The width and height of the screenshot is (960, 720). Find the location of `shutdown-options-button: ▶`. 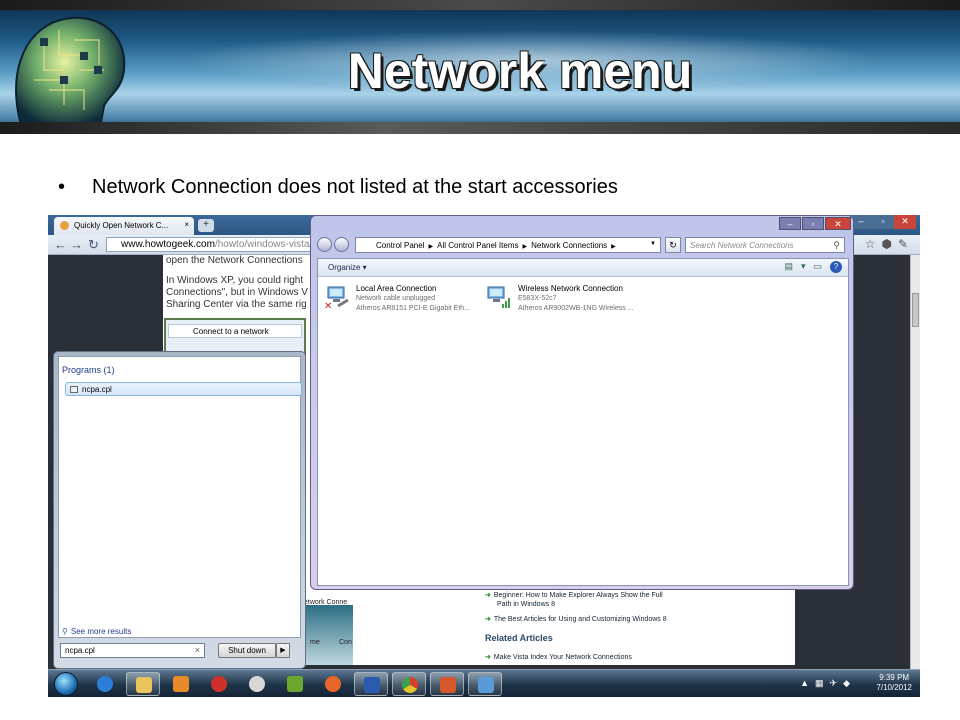

shutdown-options-button: ▶ is located at coordinates (283, 650).